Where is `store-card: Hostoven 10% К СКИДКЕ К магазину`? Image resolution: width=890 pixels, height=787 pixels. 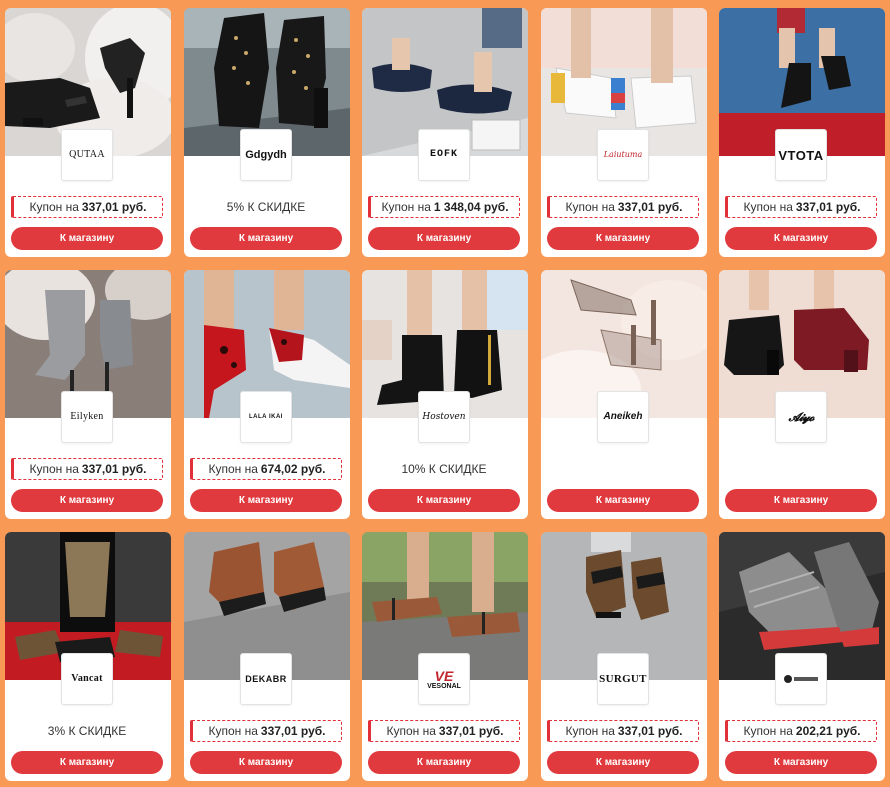 store-card: Hostoven 10% К СКИДКЕ К магазину is located at coordinates (445, 394).